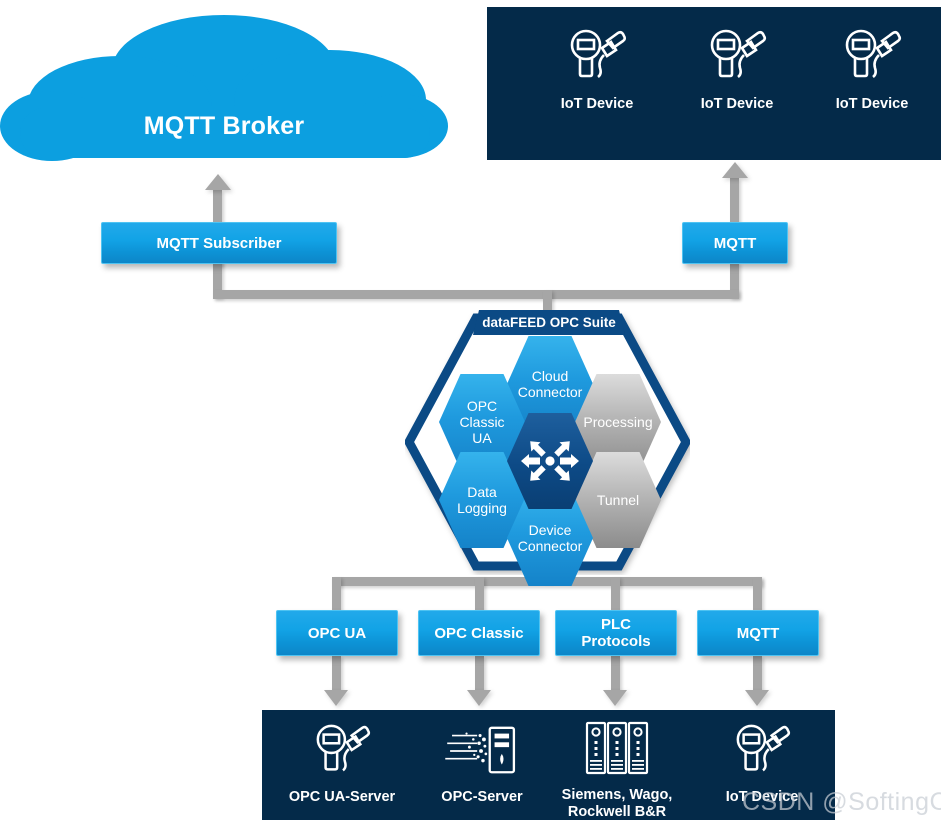  Describe the element at coordinates (757, 594) in the screenshot. I see `connector-drop-mqtt` at that location.